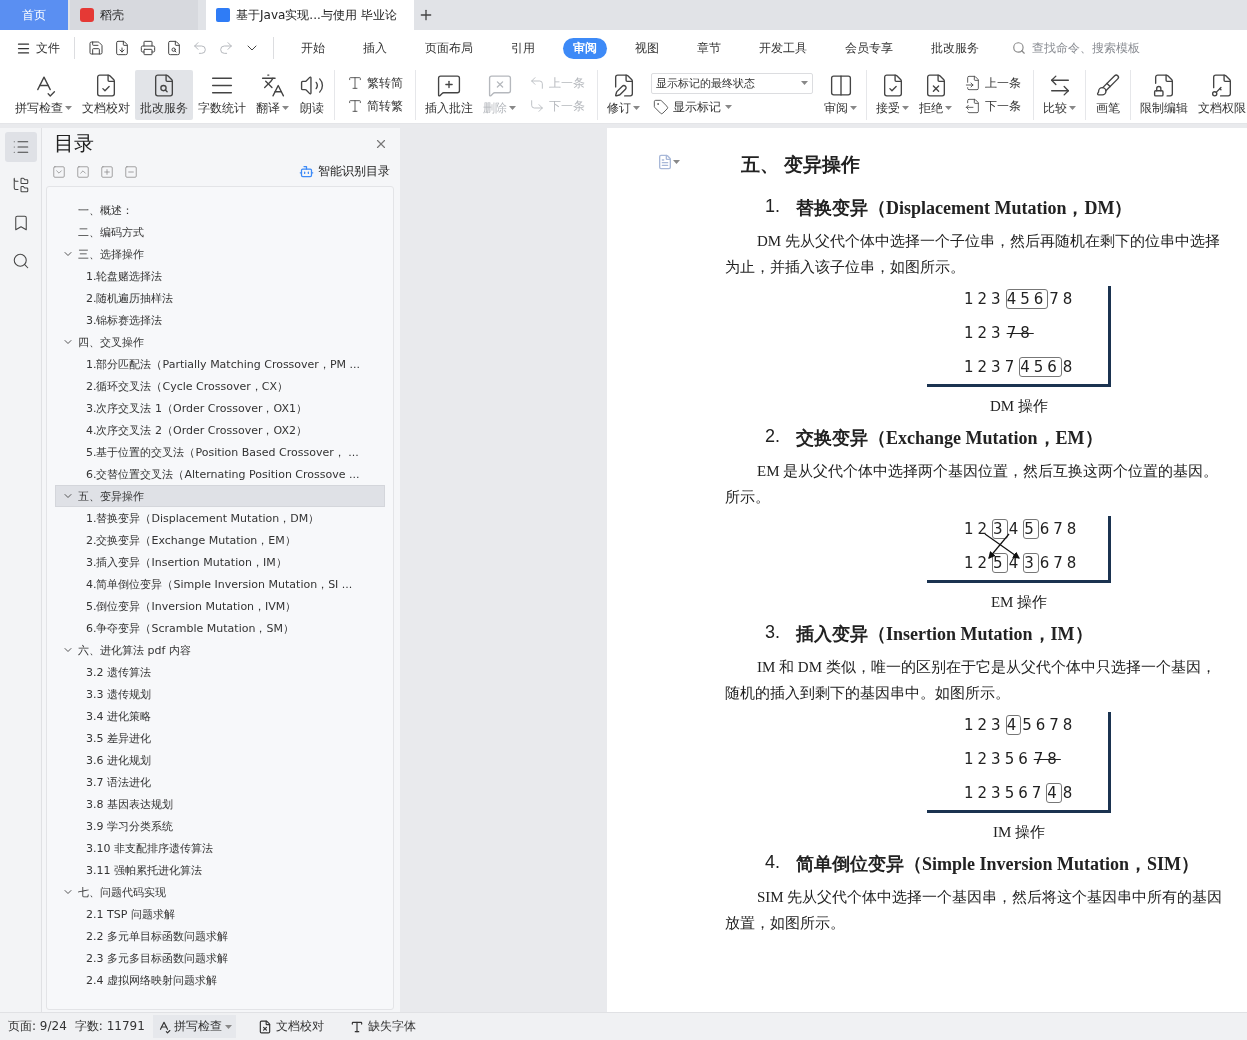 This screenshot has height=1040, width=1247. Describe the element at coordinates (313, 48) in the screenshot. I see `ribbon-tab: 开始` at that location.